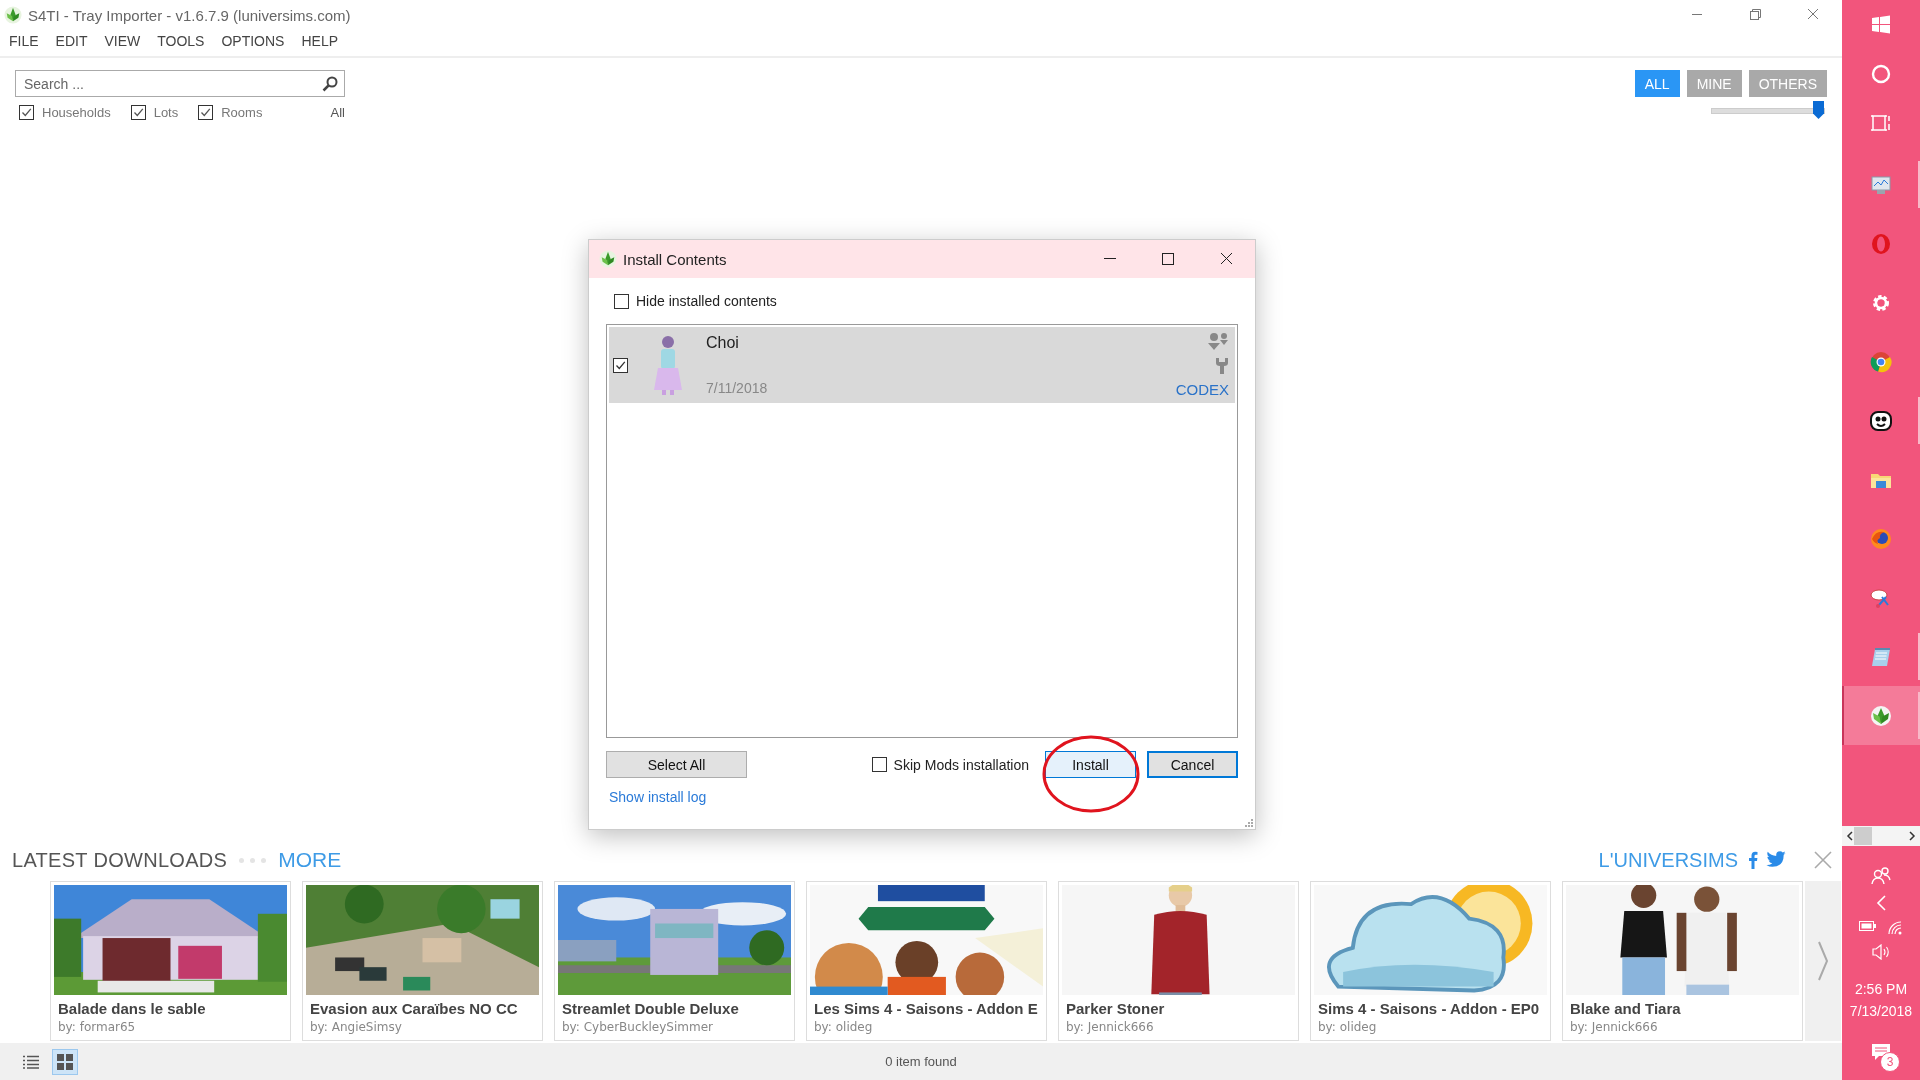 The image size is (1920, 1080). Describe the element at coordinates (1881, 656) in the screenshot. I see `notepad-icon` at that location.